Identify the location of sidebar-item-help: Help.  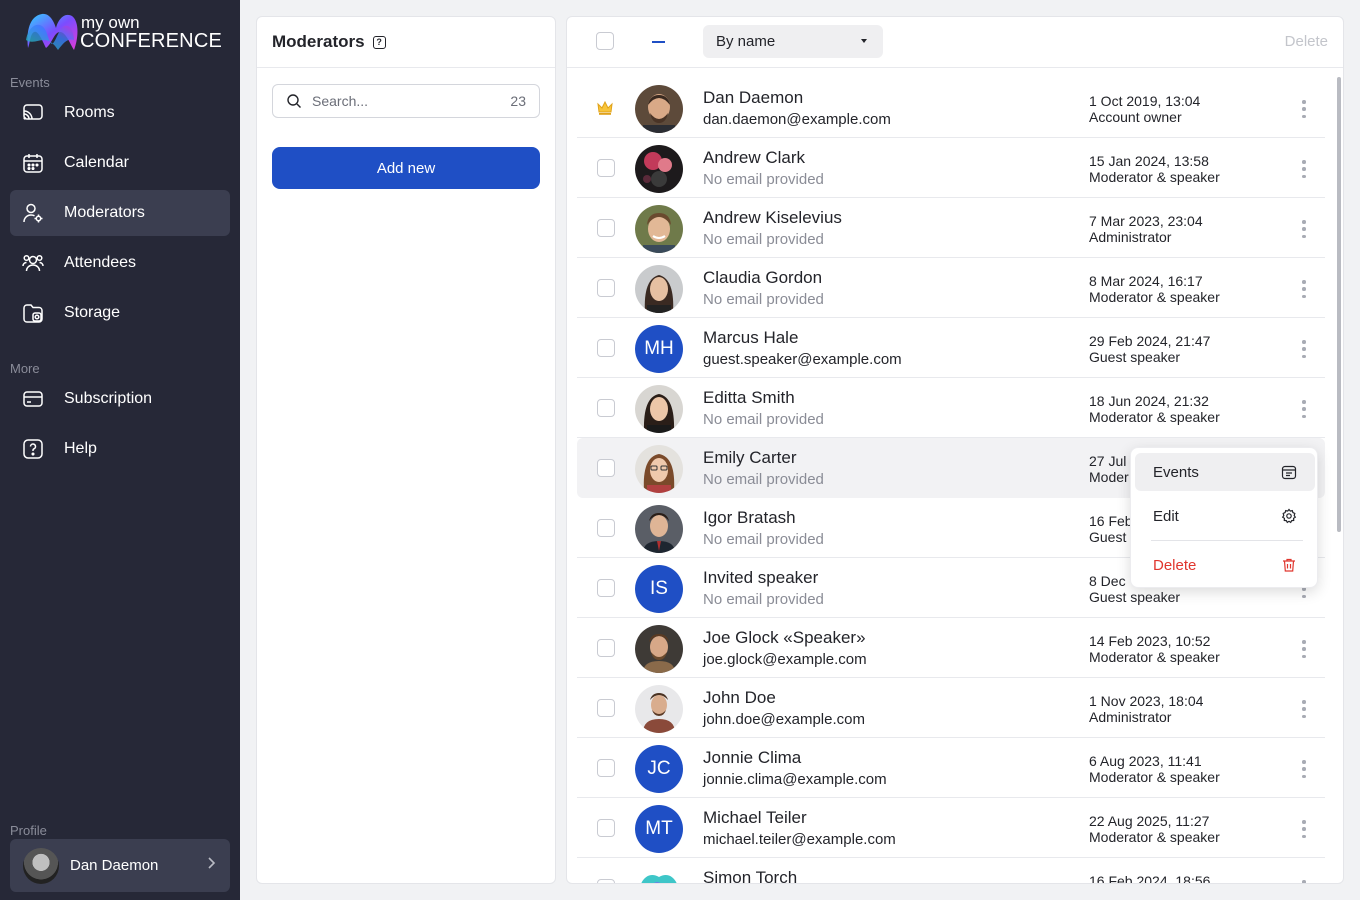
(120, 449).